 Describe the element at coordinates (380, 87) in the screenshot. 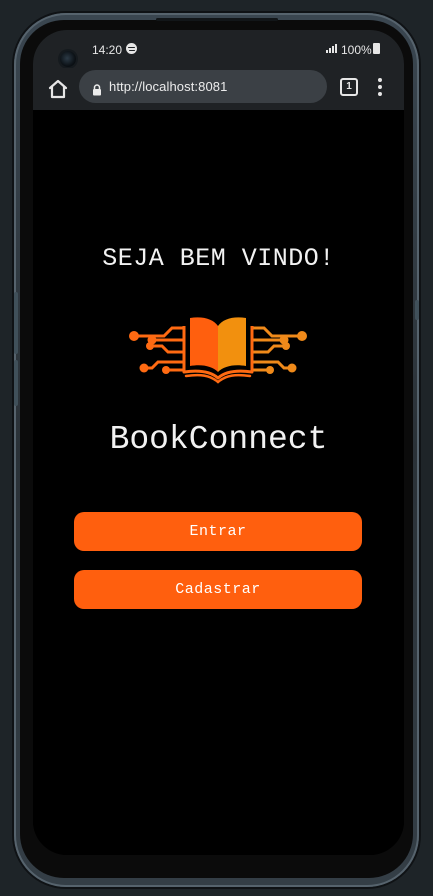

I see `menu-icon` at that location.